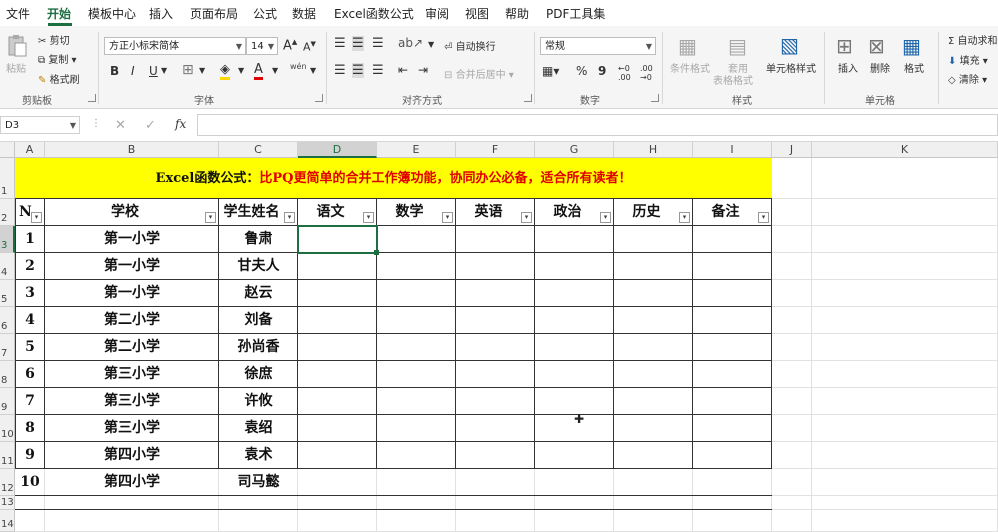 The height and width of the screenshot is (532, 998). What do you see at coordinates (258, 428) in the screenshot?
I see `table-cell: 袁绍` at bounding box center [258, 428].